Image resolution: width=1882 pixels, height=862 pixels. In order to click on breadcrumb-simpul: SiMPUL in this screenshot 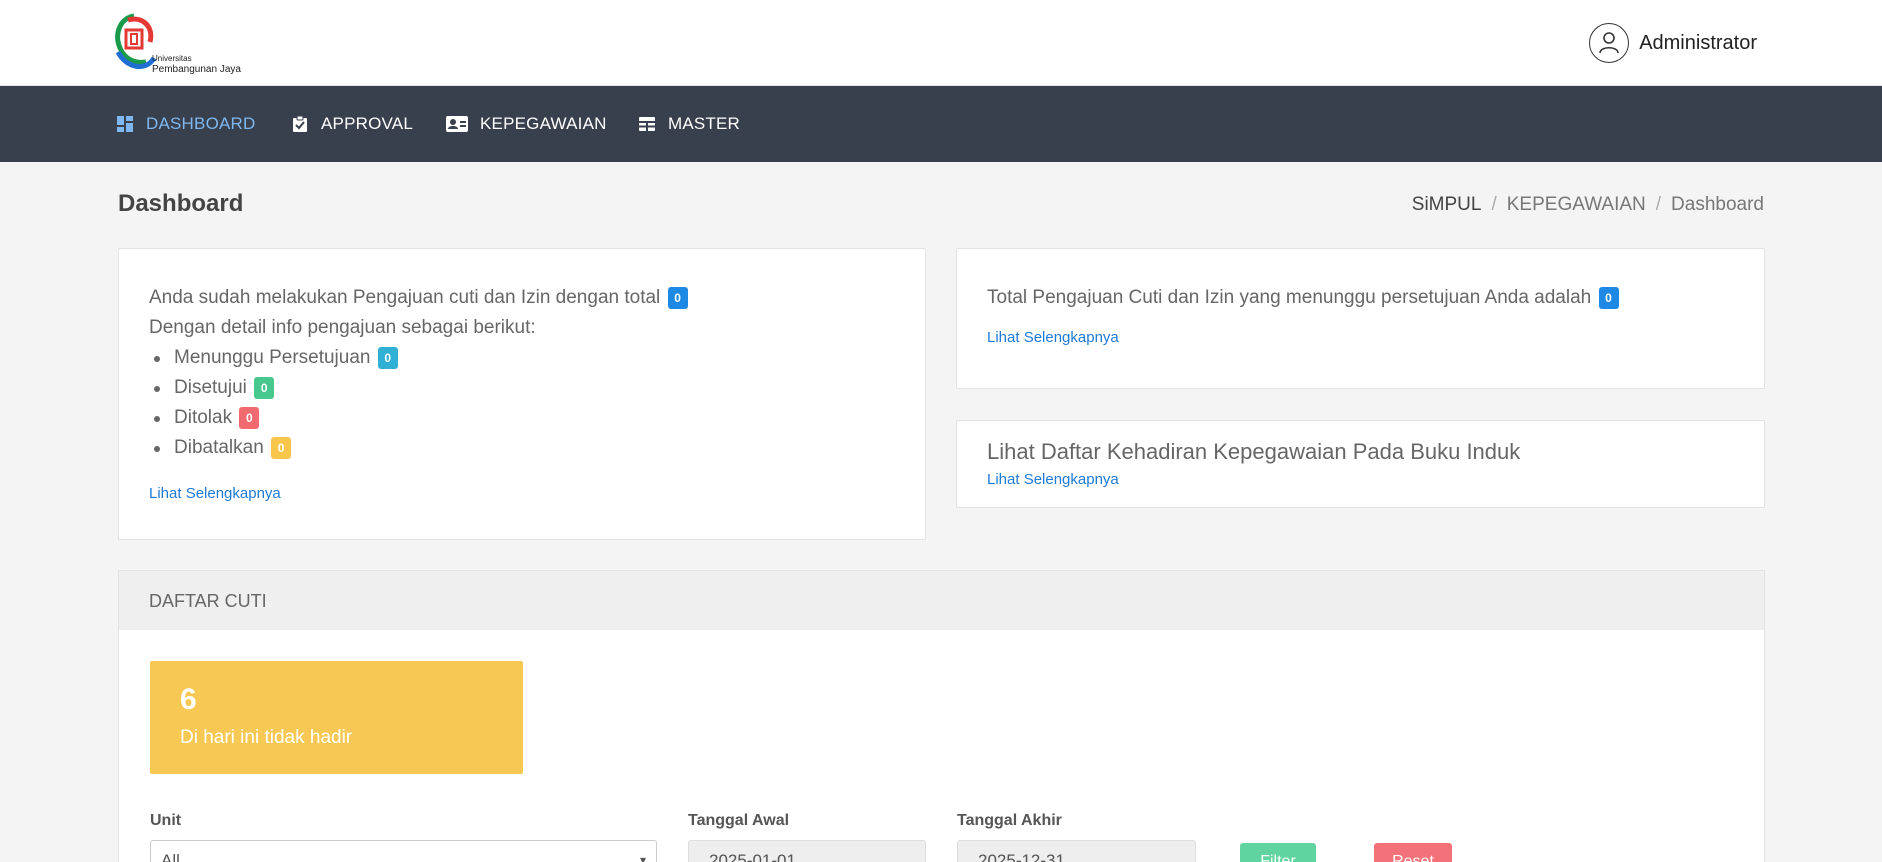, I will do `click(1447, 205)`.